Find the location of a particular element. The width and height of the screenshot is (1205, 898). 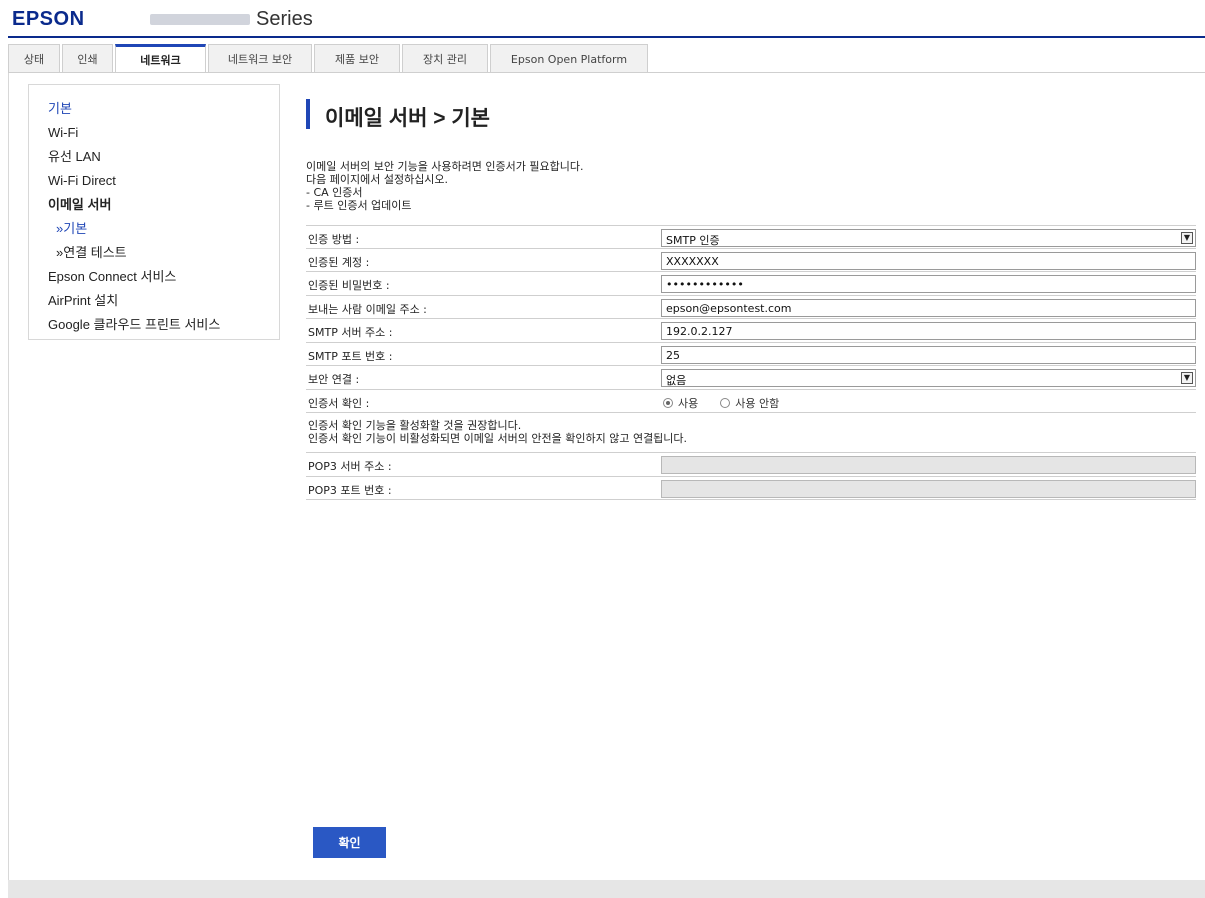

cert-validation-label: 인증서 확인 : is located at coordinates (339, 403).